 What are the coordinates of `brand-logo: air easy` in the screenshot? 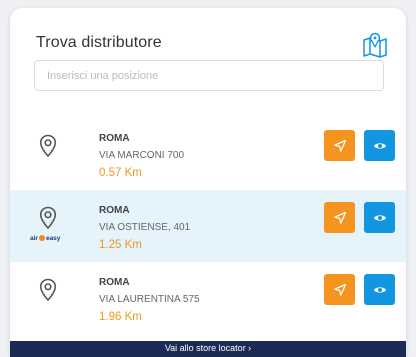 It's located at (49, 240).